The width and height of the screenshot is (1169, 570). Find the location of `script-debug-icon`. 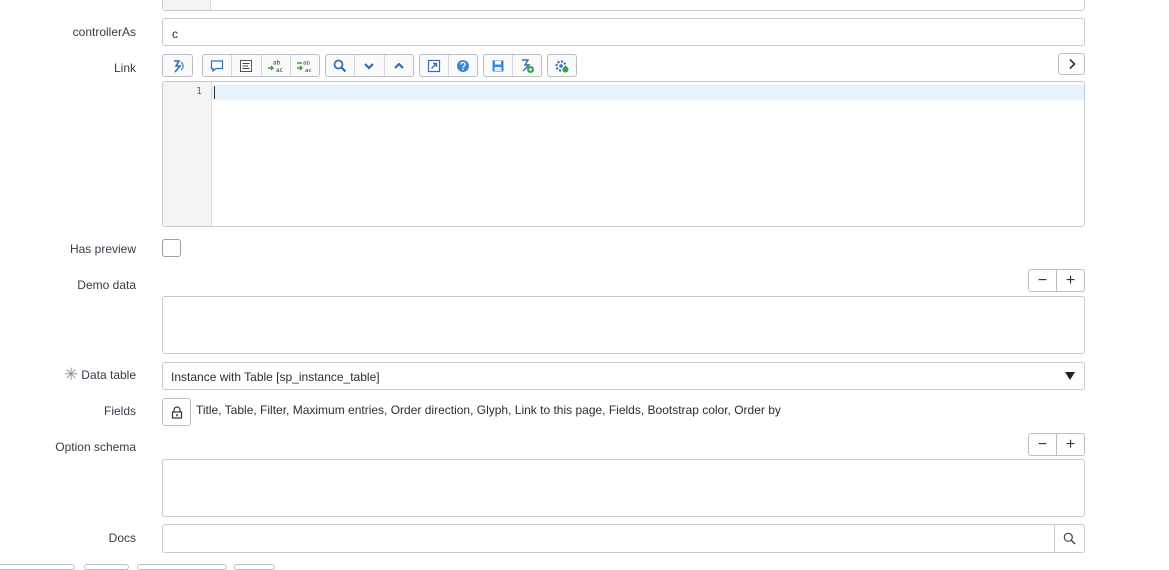

script-debug-icon is located at coordinates (528, 65).